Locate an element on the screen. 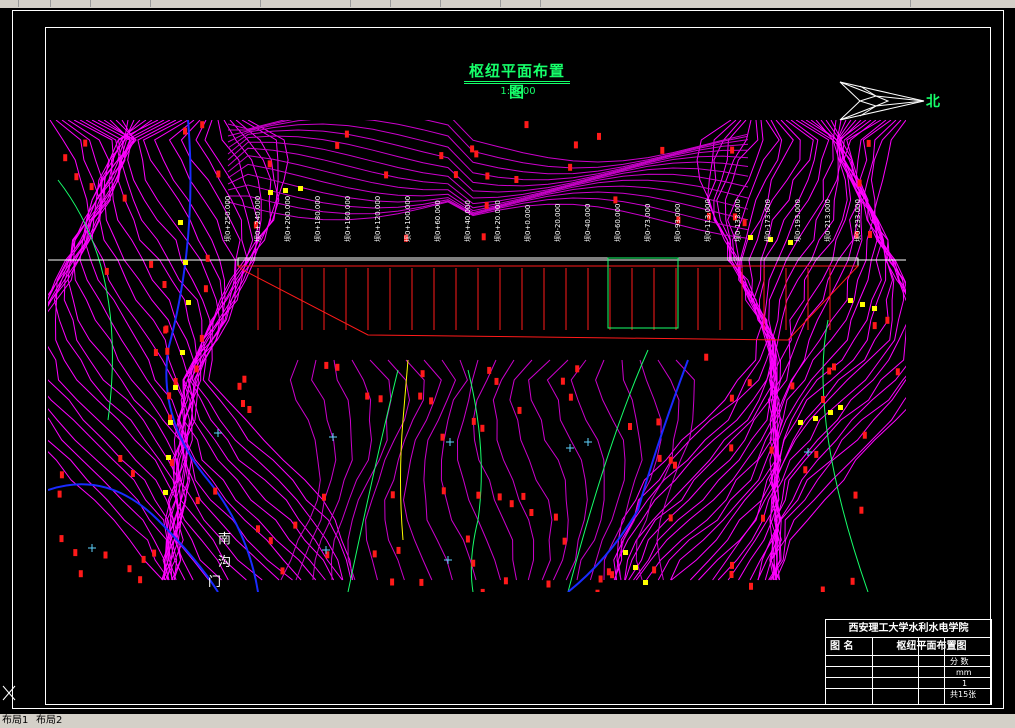 This screenshot has width=1015, height=728. tab-layout1: 布局1 is located at coordinates (15, 721).